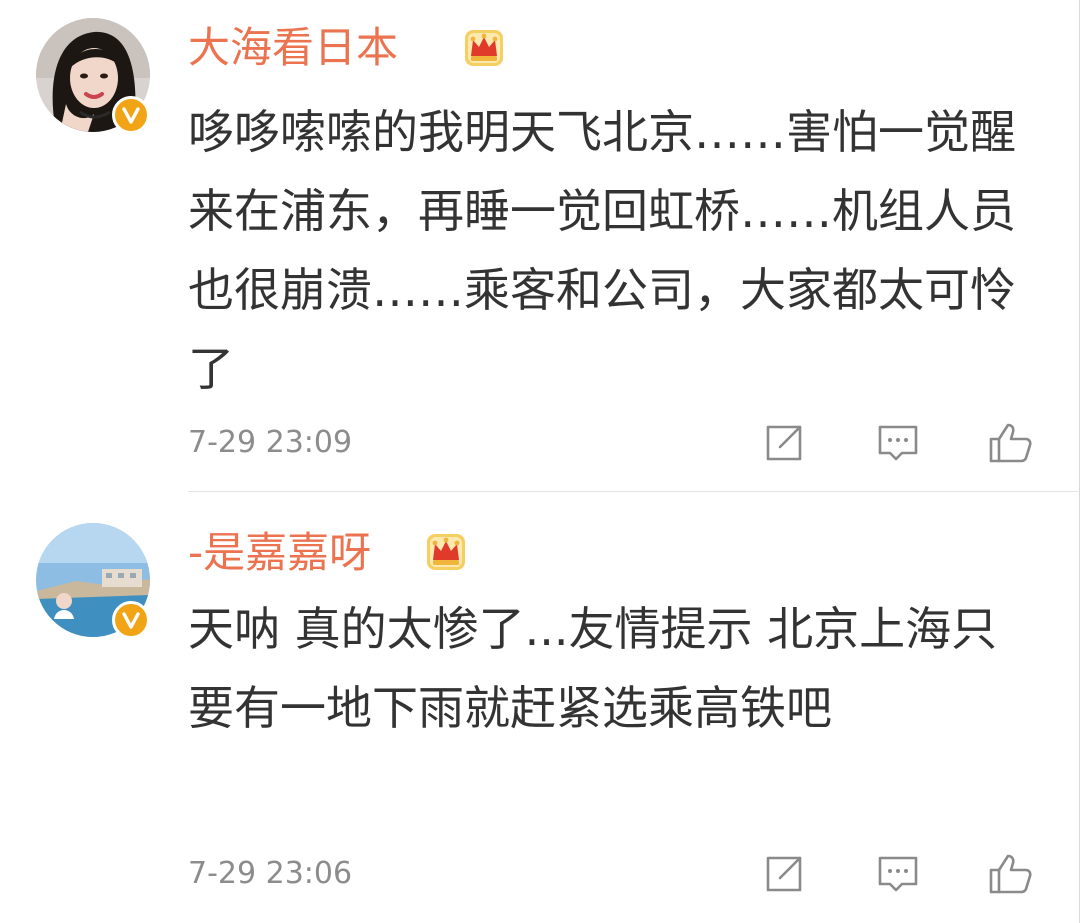  Describe the element at coordinates (270, 442) in the screenshot. I see `comment-timestamp: 7-29 23:09` at that location.